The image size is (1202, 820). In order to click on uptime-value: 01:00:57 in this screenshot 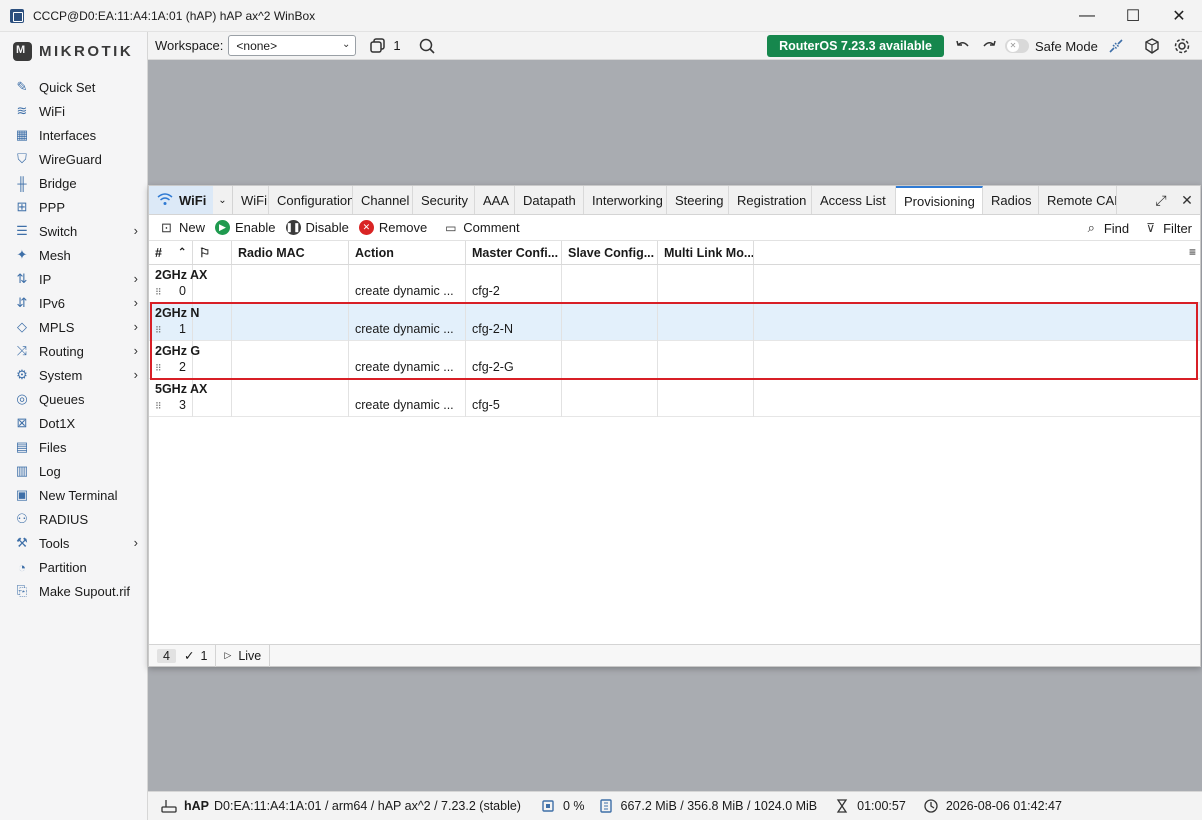, I will do `click(881, 806)`.